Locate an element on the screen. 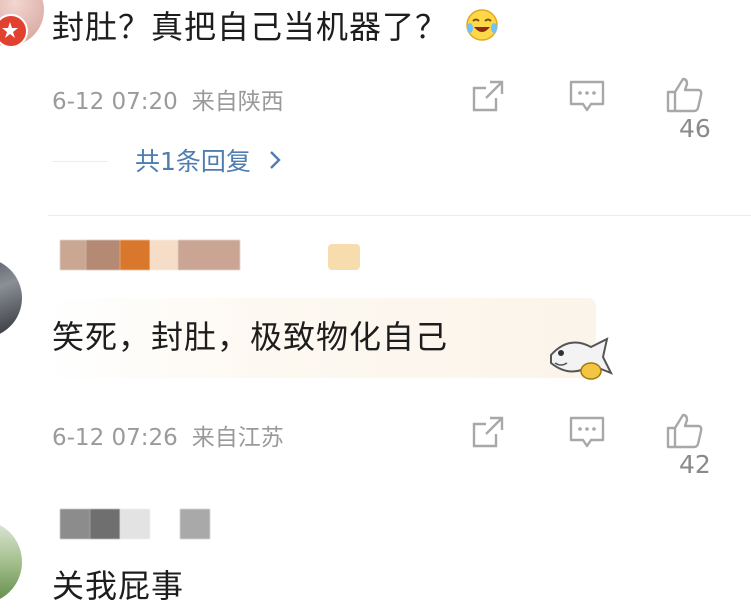  view-replies-link: 共1条回复 is located at coordinates (208, 160).